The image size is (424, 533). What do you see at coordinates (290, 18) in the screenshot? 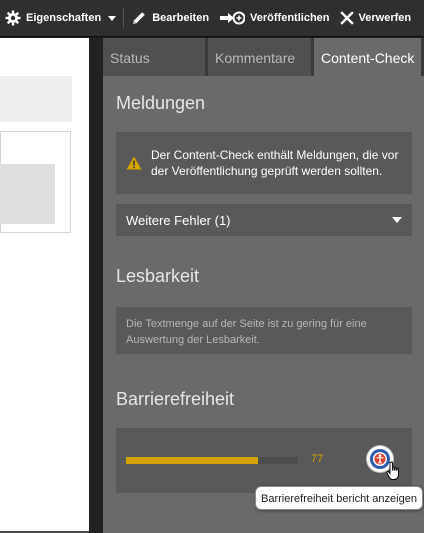
I see `publish-label: Veröffentlichen` at bounding box center [290, 18].